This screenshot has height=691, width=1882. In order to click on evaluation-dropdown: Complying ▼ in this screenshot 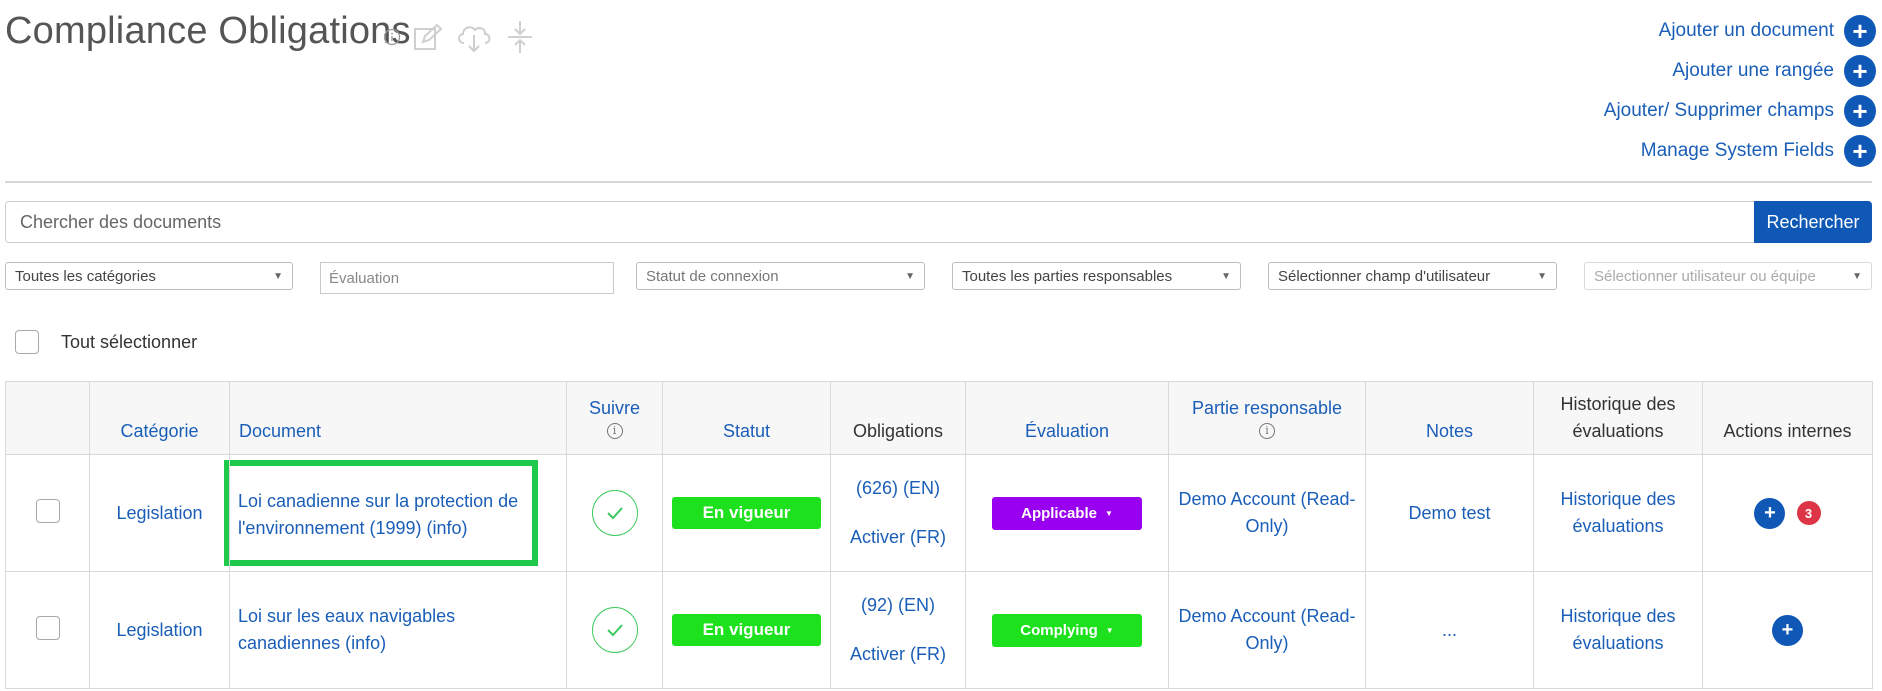, I will do `click(1067, 630)`.